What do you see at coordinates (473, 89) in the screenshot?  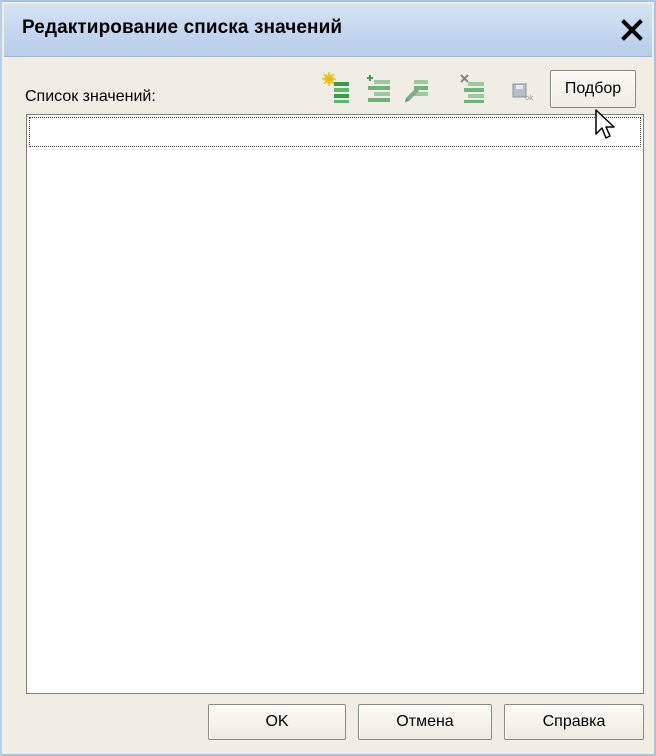 I see `delete-item-icon` at bounding box center [473, 89].